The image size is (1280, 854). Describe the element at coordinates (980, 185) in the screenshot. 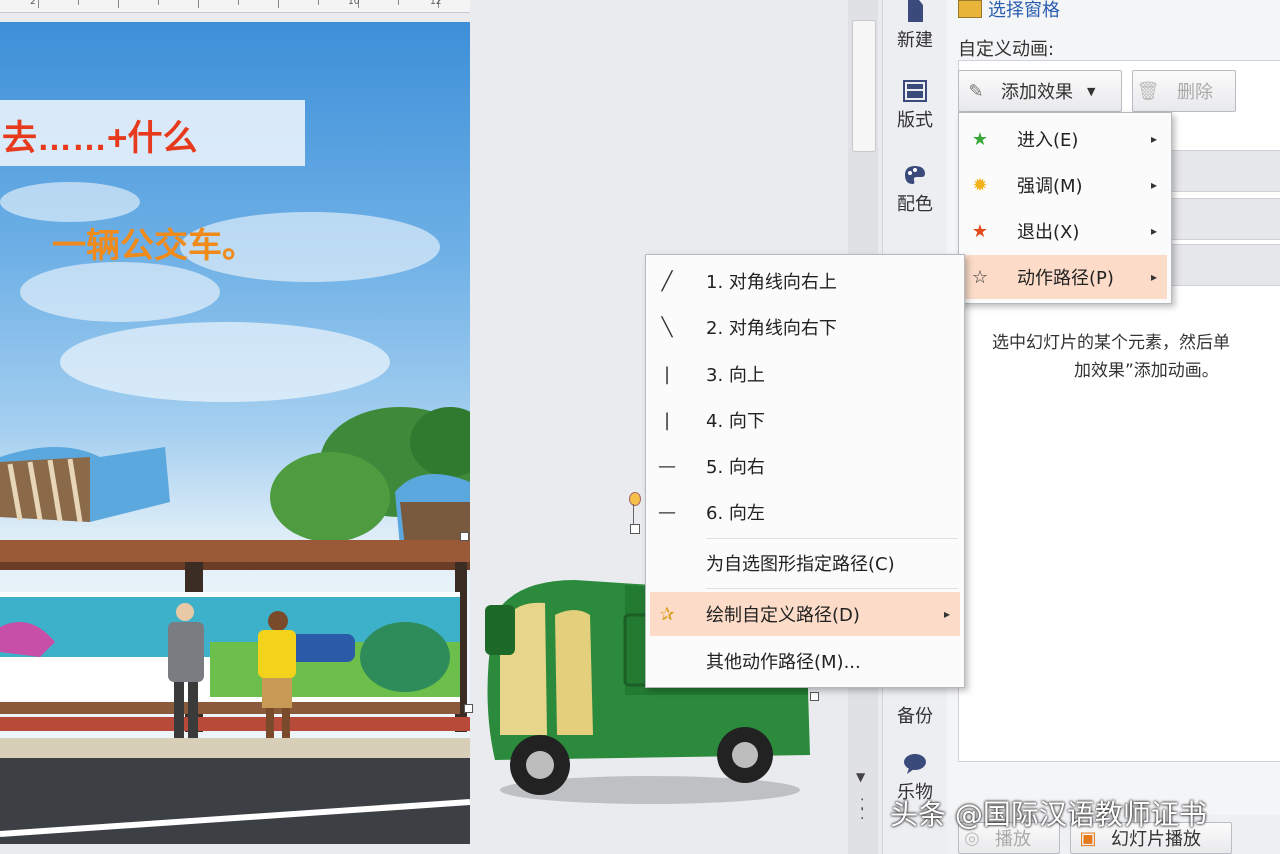

I see `yellow-star-icon: ✹` at that location.